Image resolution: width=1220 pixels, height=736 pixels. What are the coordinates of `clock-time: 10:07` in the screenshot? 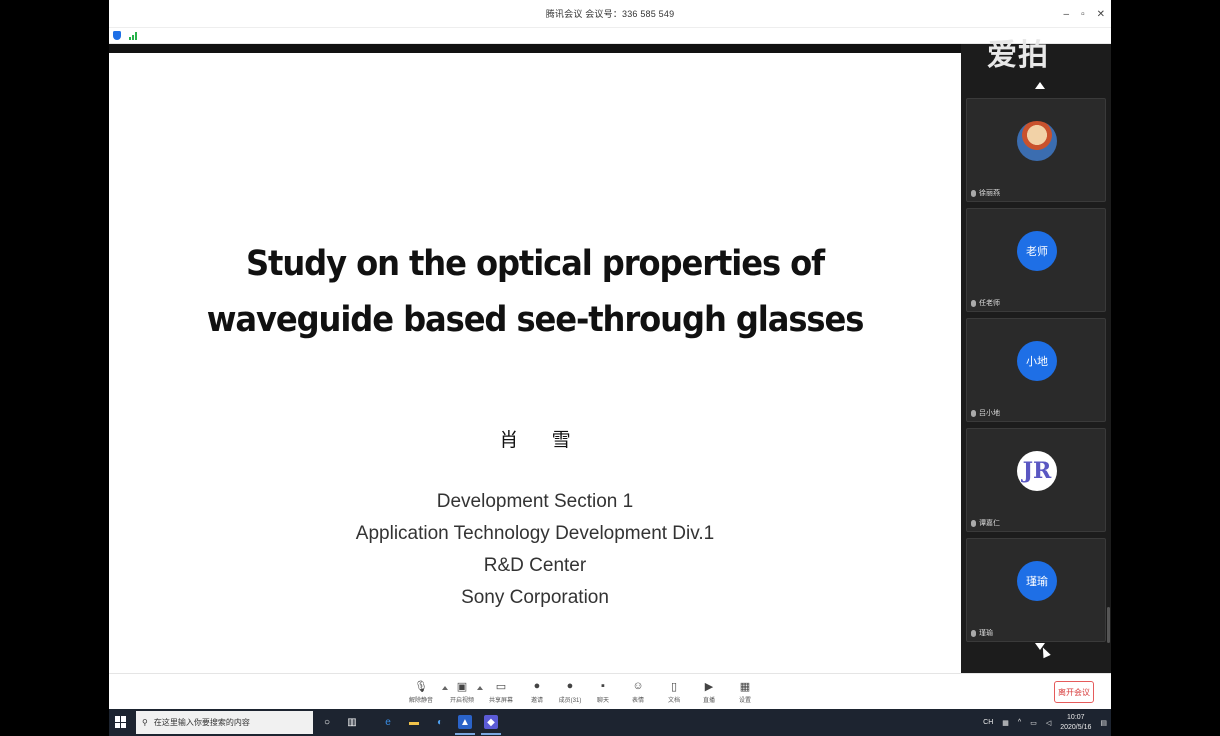 It's located at (1076, 717).